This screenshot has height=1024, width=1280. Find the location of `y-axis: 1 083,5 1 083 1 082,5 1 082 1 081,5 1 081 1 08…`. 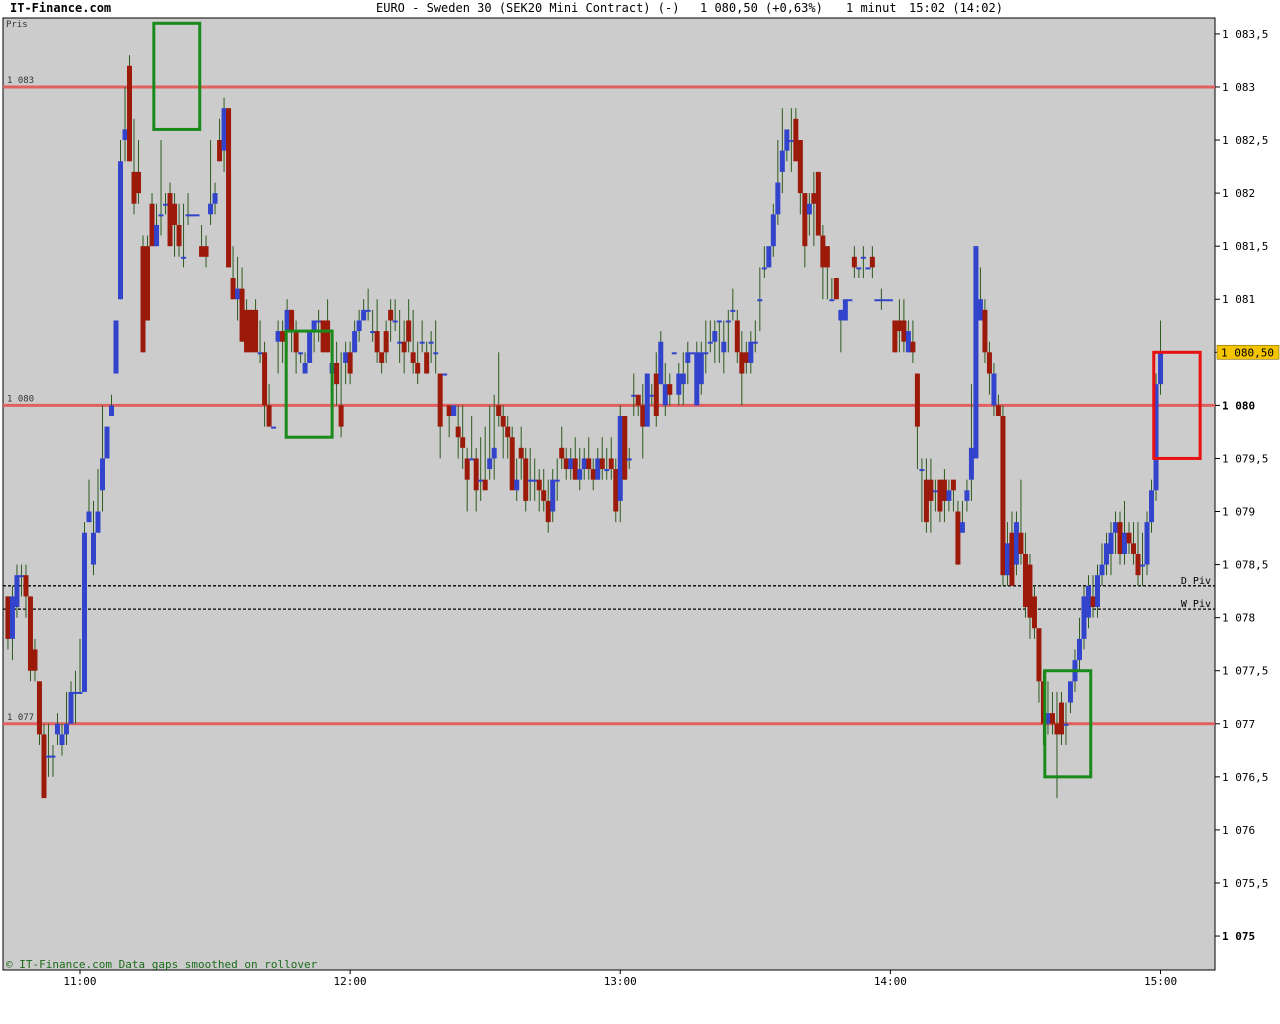

y-axis: 1 083,5 1 083 1 082,5 1 082 1 081,5 1 081 1 08… is located at coordinates (1247, 485).